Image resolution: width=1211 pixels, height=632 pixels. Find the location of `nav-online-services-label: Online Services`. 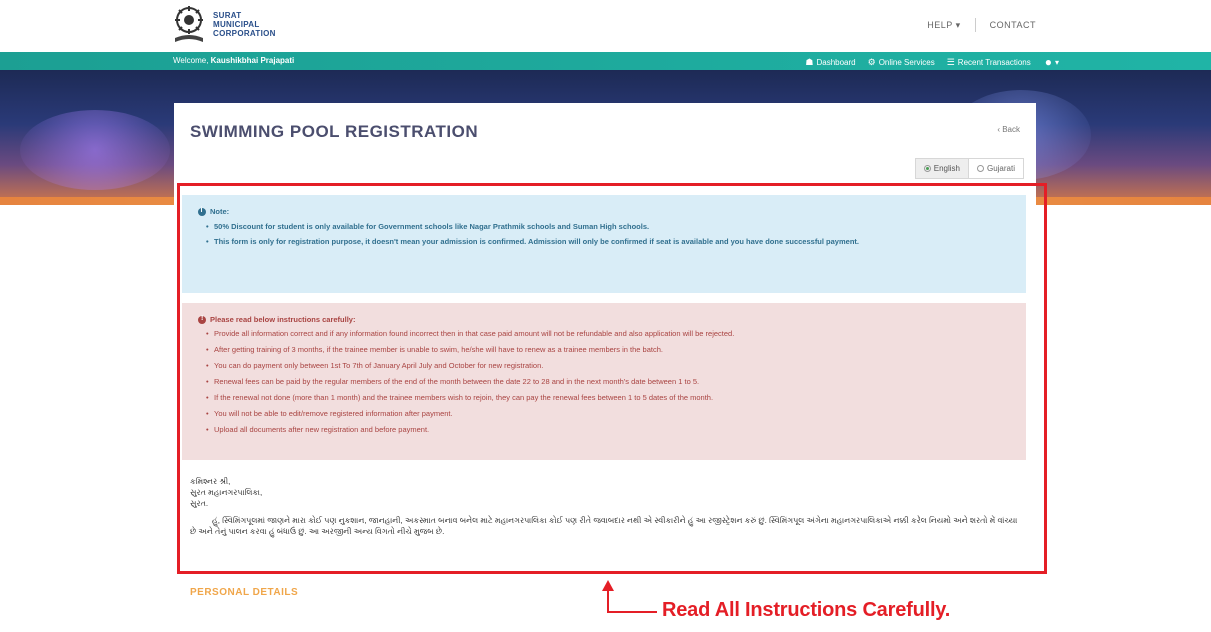

nav-online-services-label: Online Services is located at coordinates (906, 62).